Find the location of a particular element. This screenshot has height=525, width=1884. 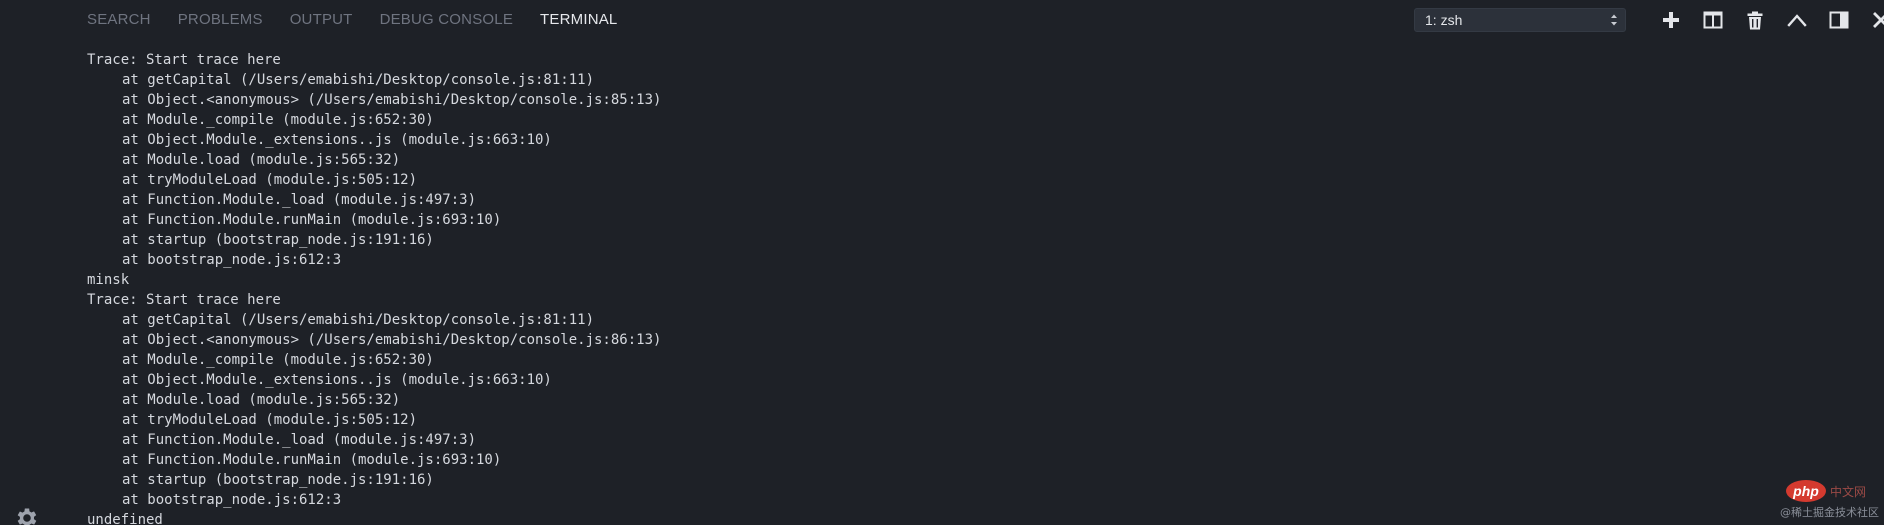

split-terminal-button is located at coordinates (1713, 20).